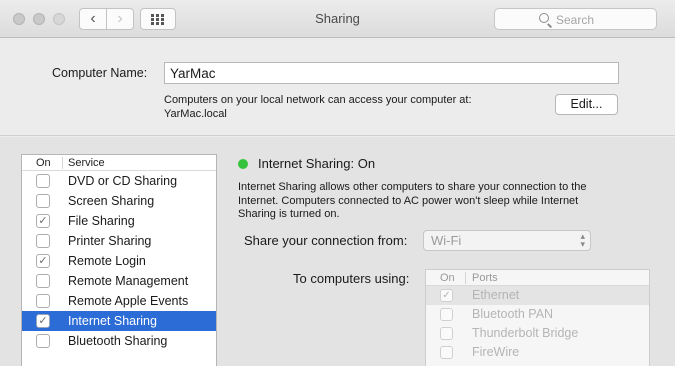 The width and height of the screenshot is (675, 366). I want to click on service-name: DVD or CD Sharing, so click(123, 181).